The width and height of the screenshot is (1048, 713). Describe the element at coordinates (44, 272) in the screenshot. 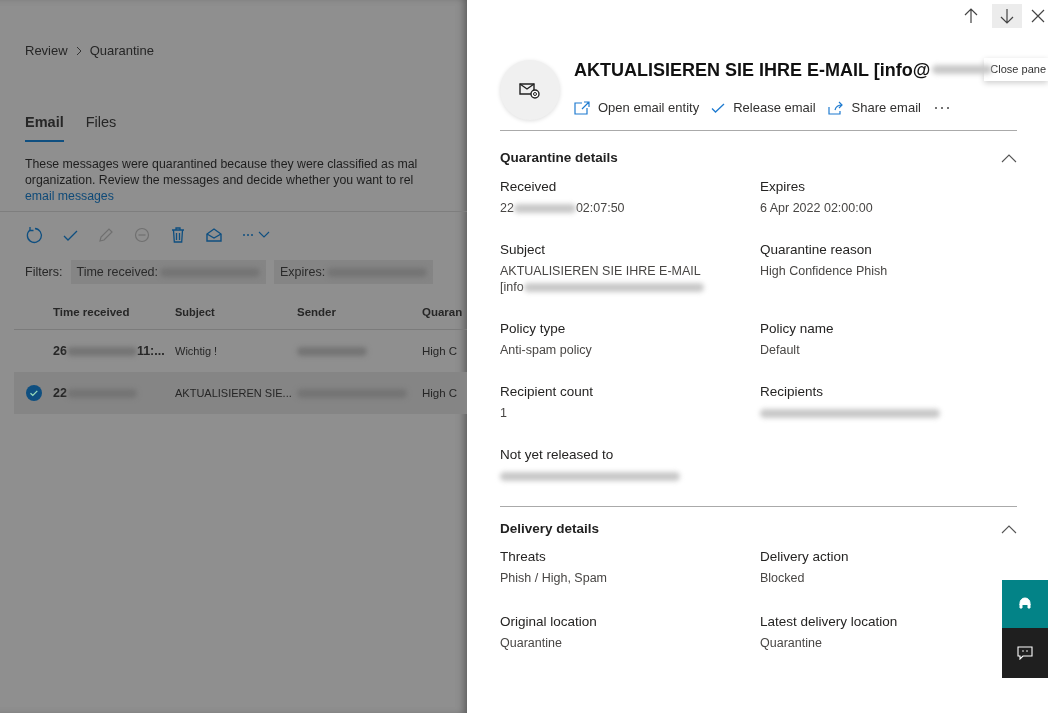

I see `filters-label: Filters:` at that location.